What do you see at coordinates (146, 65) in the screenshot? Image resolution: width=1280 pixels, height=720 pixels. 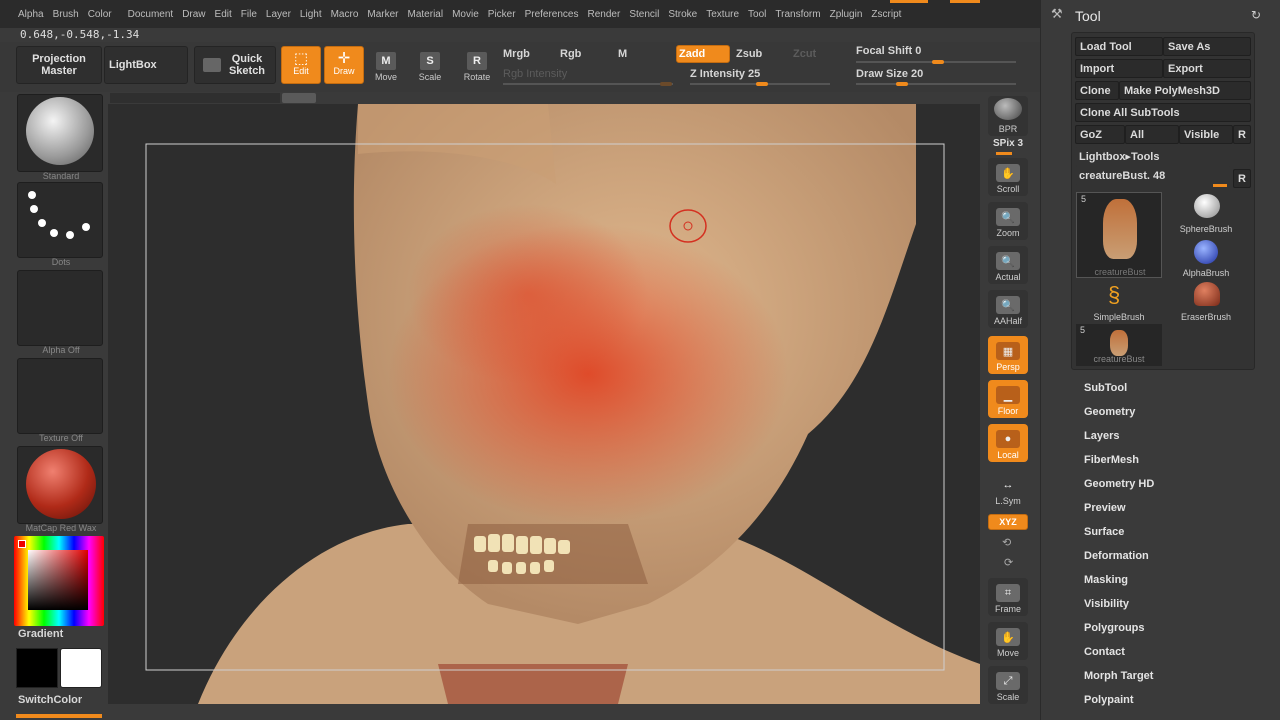 I see `lightbox-button: LightBox` at bounding box center [146, 65].